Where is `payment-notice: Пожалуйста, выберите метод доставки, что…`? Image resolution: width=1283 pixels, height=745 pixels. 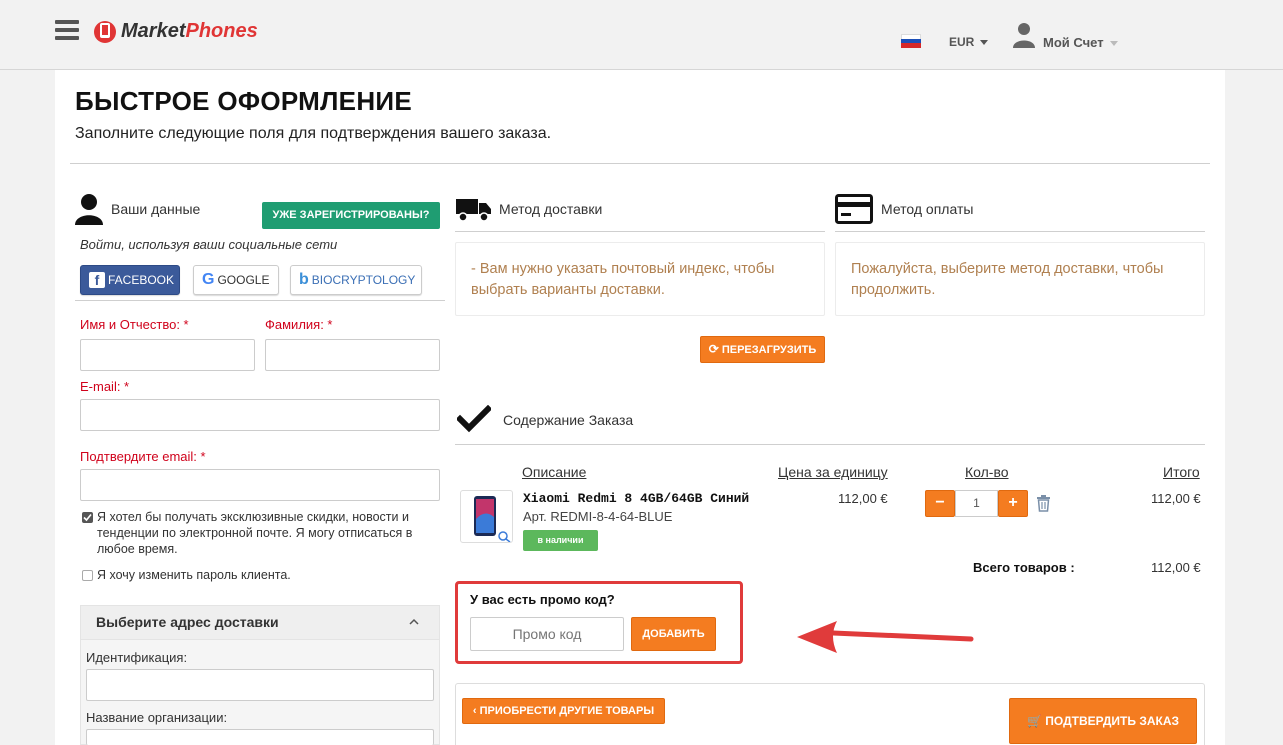
payment-notice: Пожалуйста, выберите метод доставки, что… is located at coordinates (1020, 279).